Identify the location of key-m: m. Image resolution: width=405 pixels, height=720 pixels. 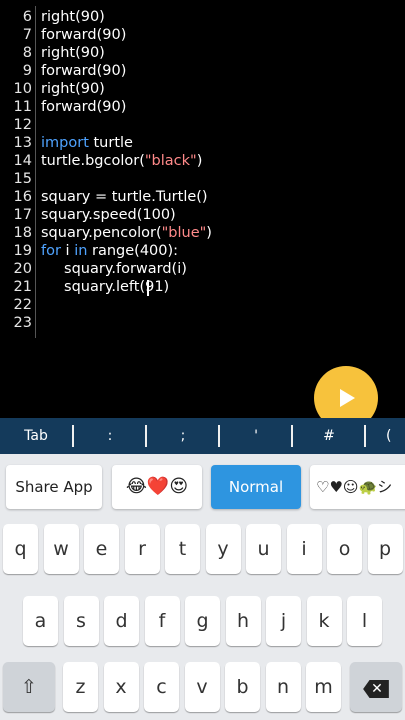
(323, 687).